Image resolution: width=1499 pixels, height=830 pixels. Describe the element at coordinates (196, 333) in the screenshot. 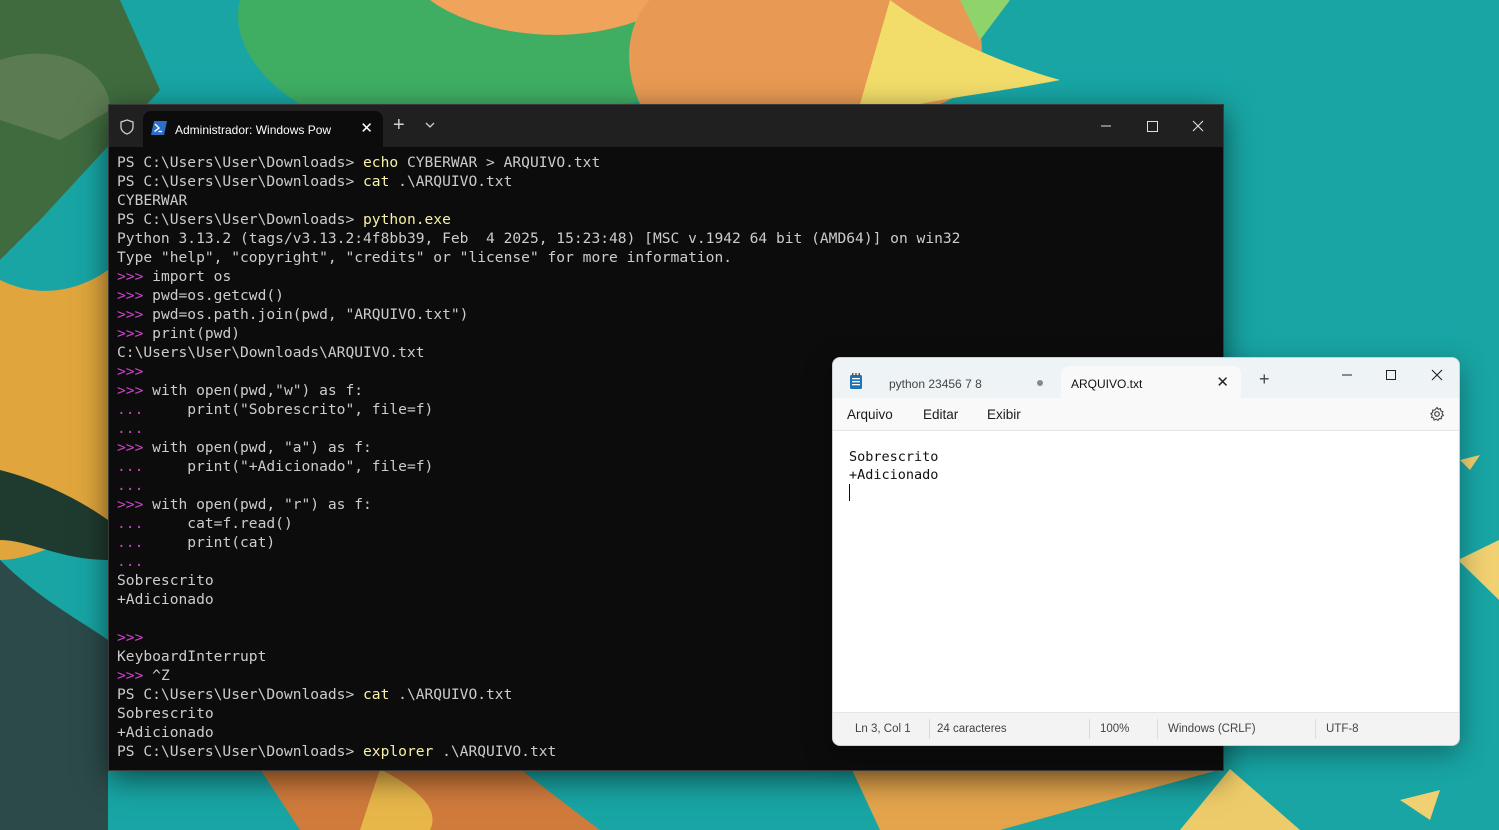

I see `terminal-text-segment: print(pwd)` at that location.